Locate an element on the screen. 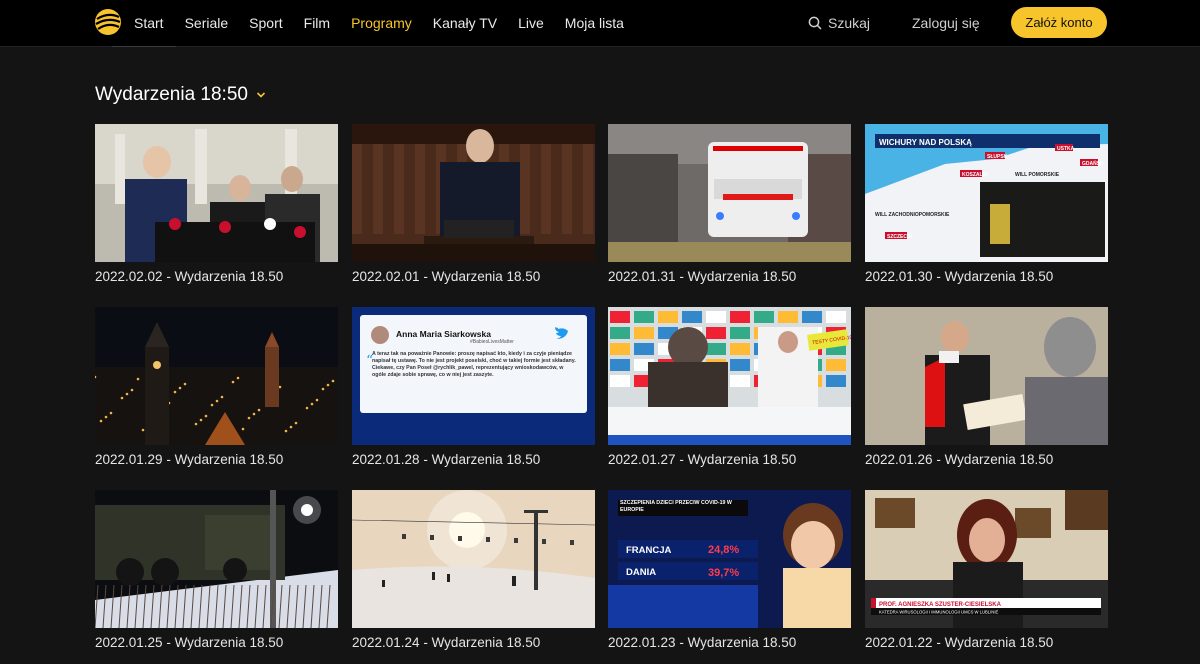  episode-card: 2022.01.25 - Wydarzenia 18.50 is located at coordinates (216, 570).